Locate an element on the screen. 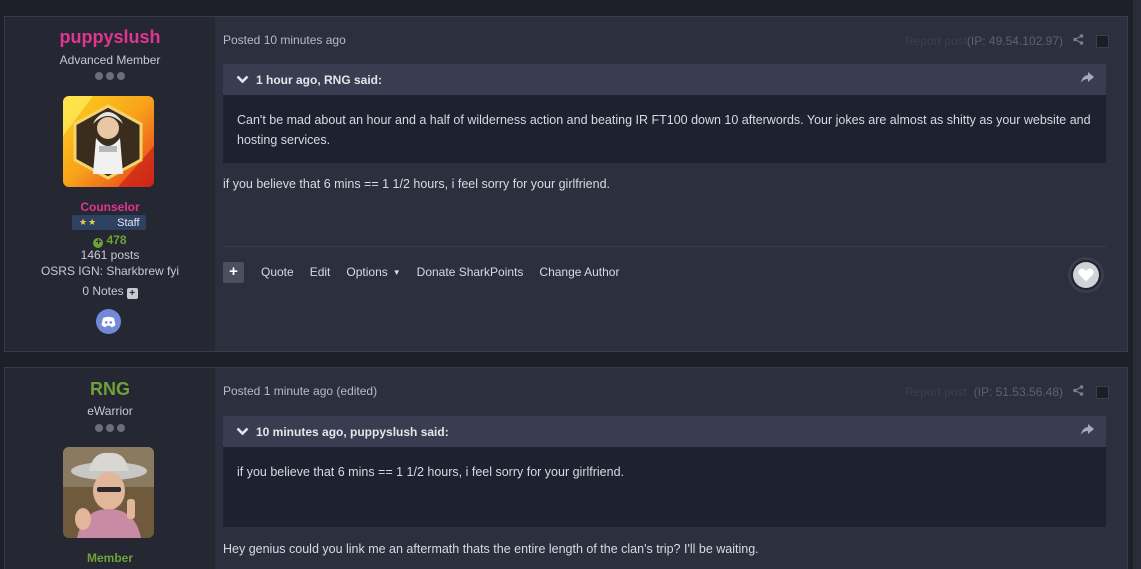  group-name: Counselor is located at coordinates (110, 207).